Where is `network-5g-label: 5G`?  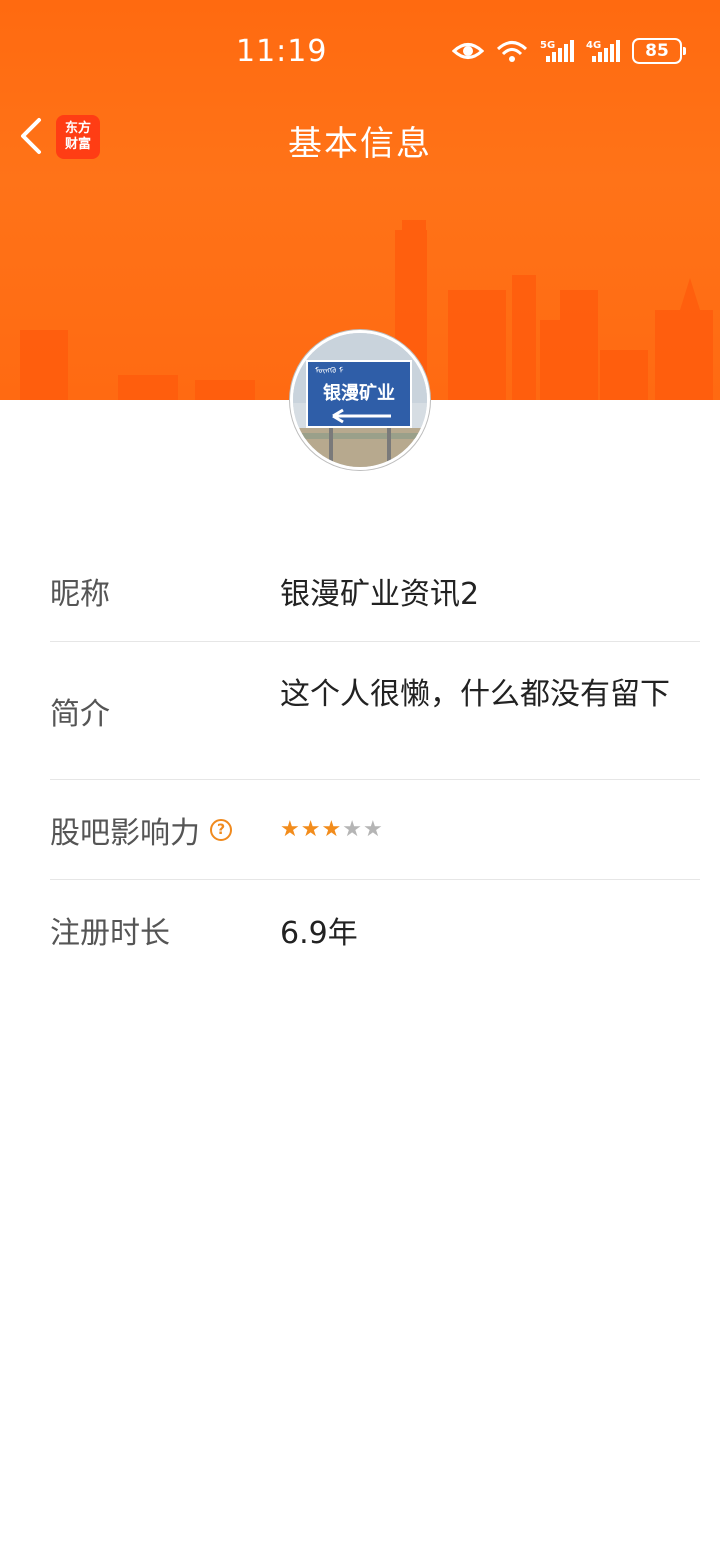
network-5g-label: 5G is located at coordinates (547, 45).